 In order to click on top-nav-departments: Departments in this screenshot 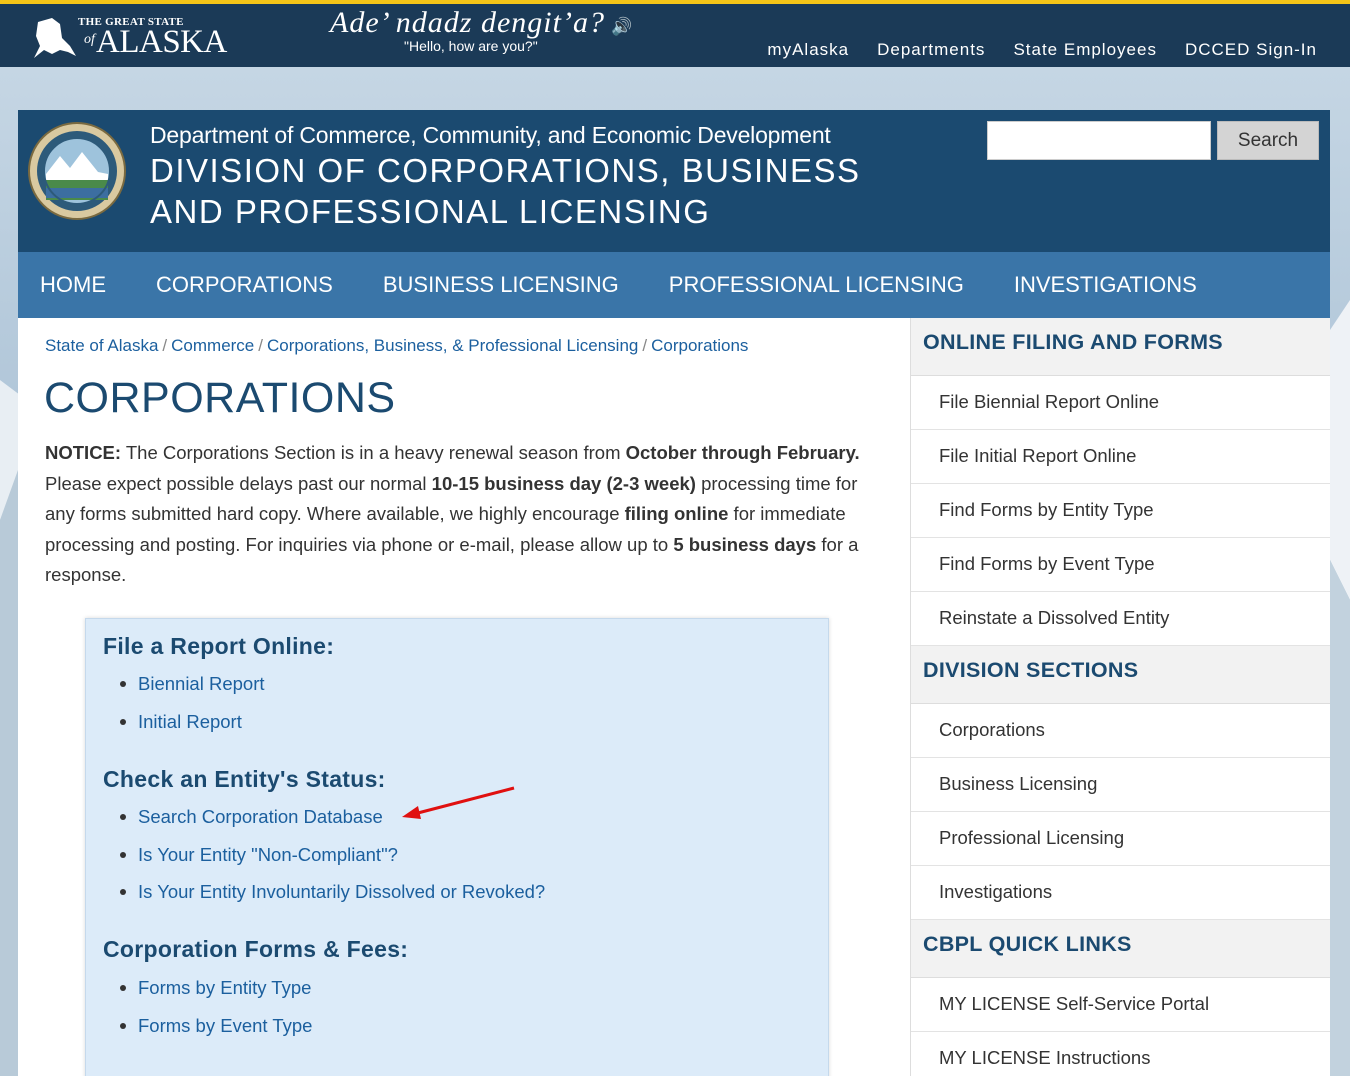, I will do `click(931, 50)`.